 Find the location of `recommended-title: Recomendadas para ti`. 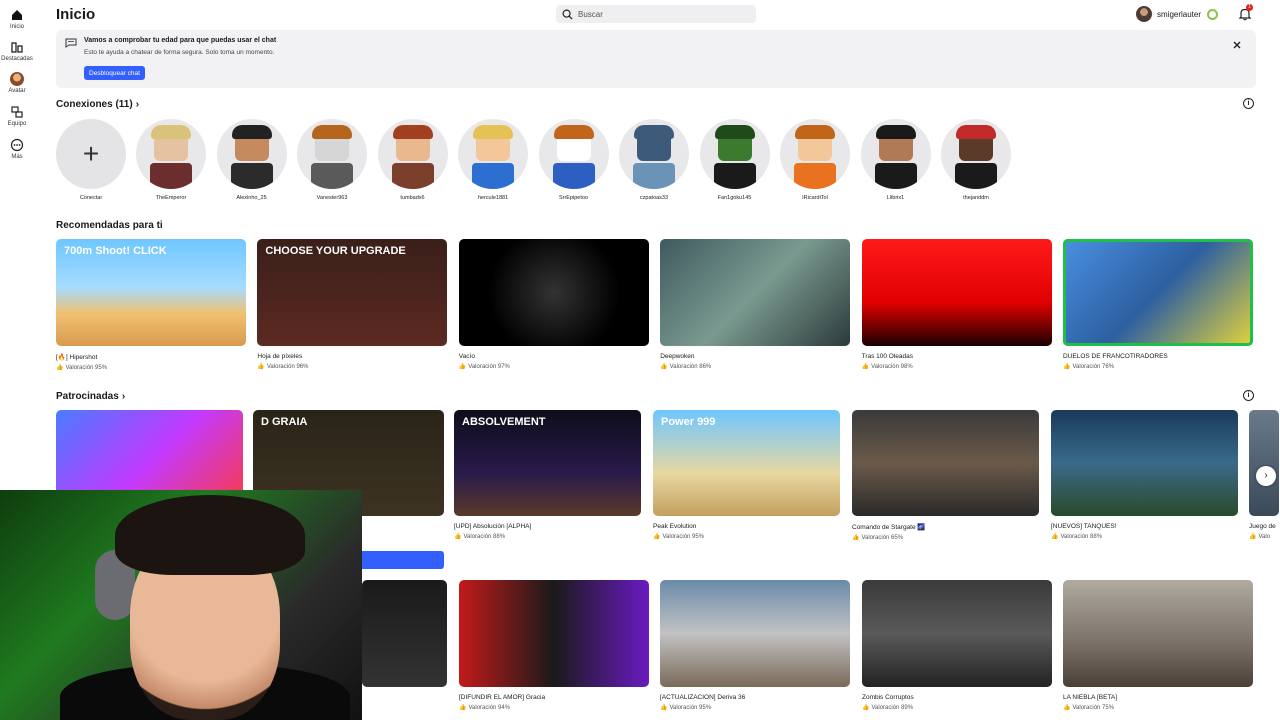

recommended-title: Recomendadas para ti is located at coordinates (109, 225).